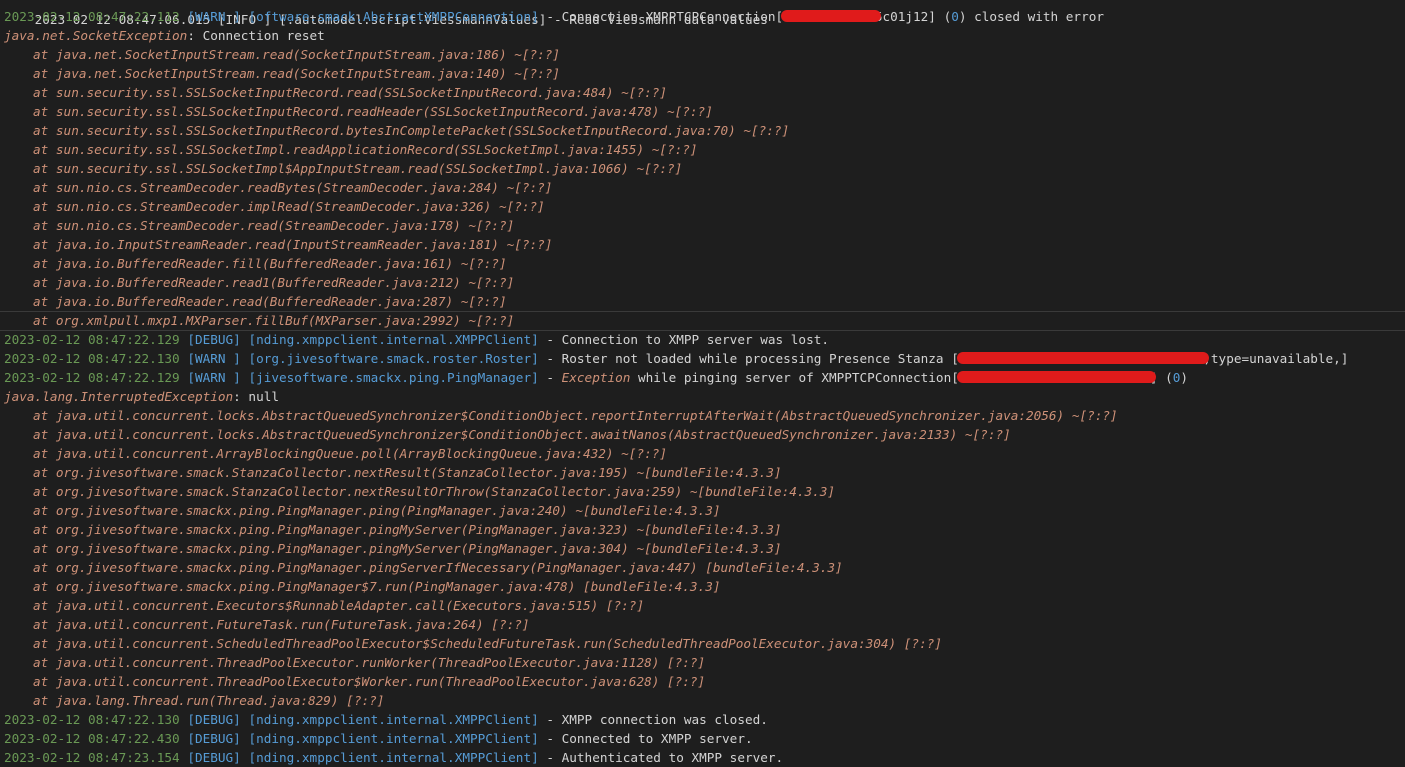 The image size is (1405, 767). What do you see at coordinates (702, 311) in the screenshot?
I see `cursor-line-top-border` at bounding box center [702, 311].